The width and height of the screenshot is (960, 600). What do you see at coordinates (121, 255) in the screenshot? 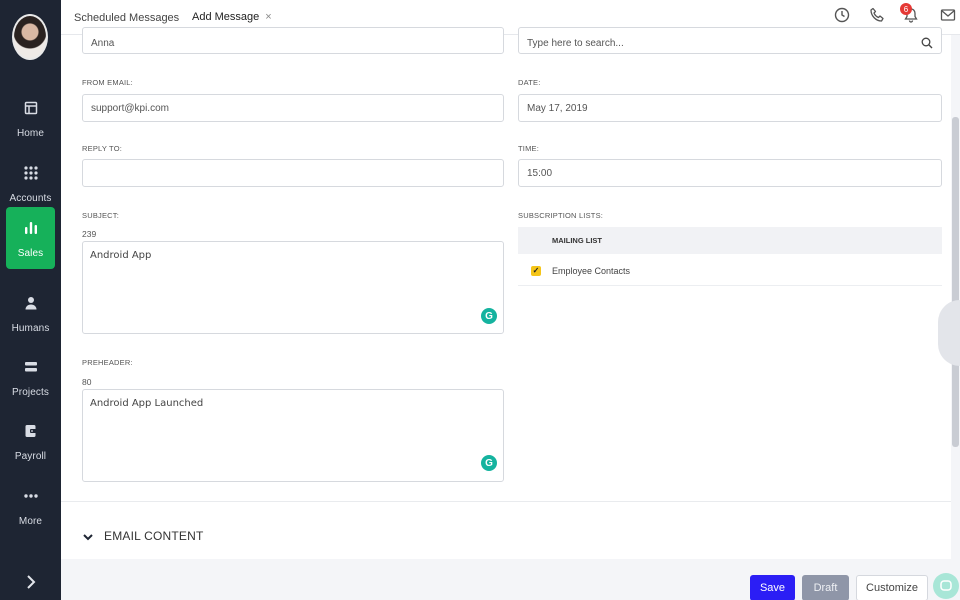
I see `subject-value: Android App` at bounding box center [121, 255].